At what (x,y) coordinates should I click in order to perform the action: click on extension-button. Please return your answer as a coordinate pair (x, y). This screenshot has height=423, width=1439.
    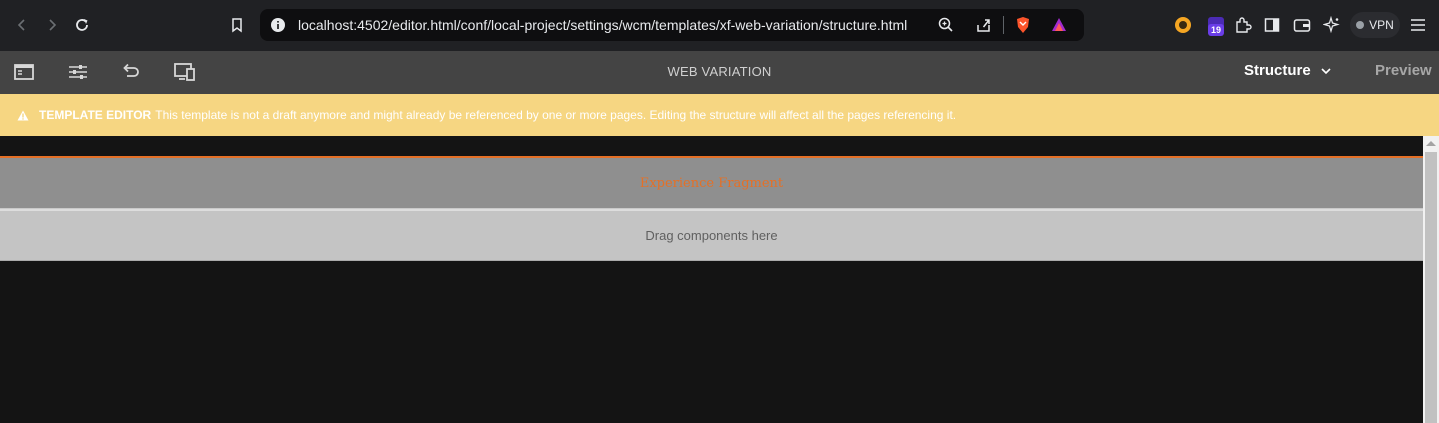
    Looking at the image, I should click on (1183, 25).